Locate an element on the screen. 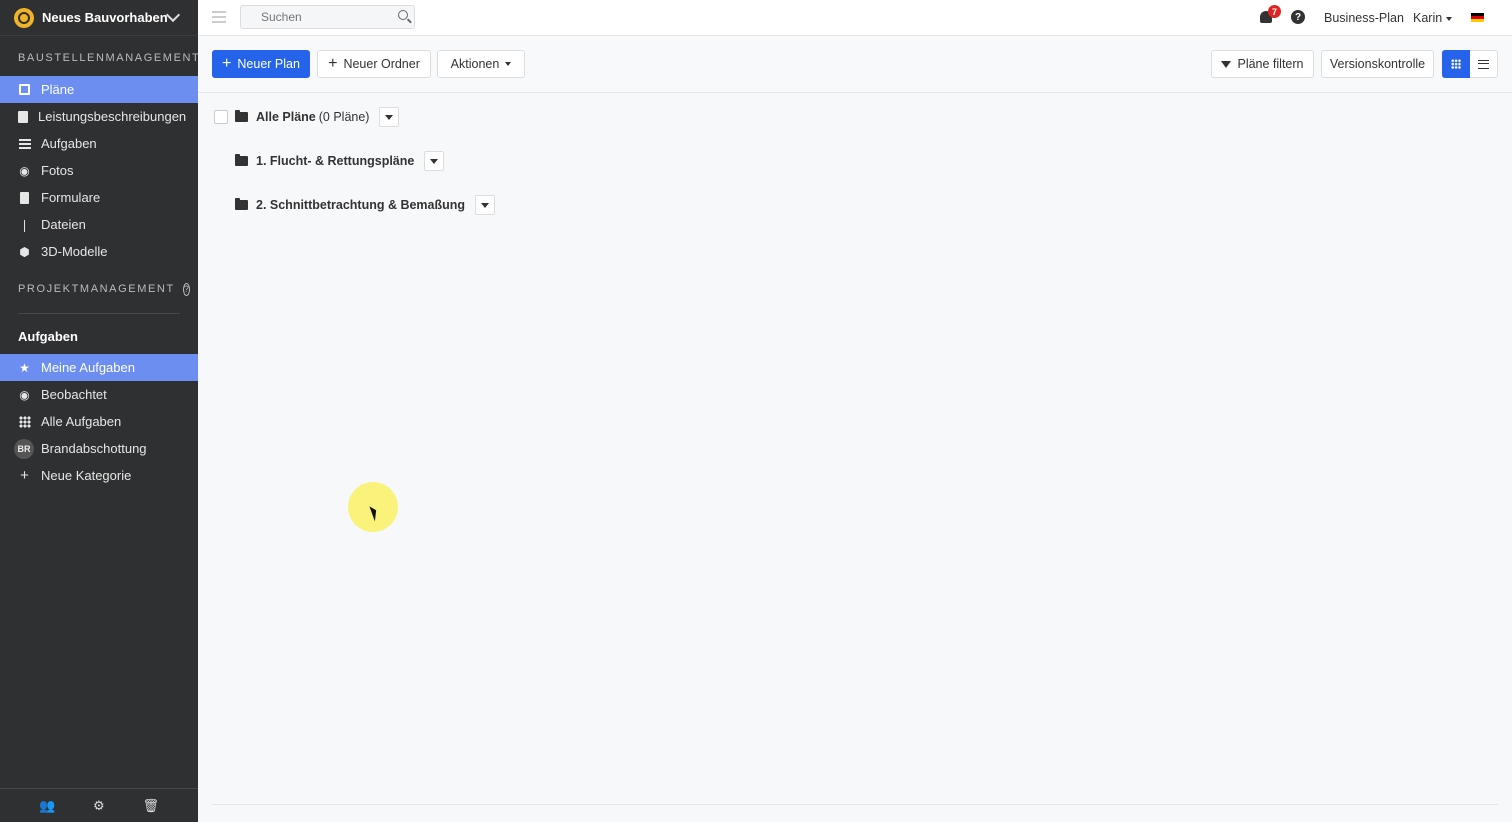 Image resolution: width=1512 pixels, height=822 pixels. button-label: Pläne filtern is located at coordinates (1270, 64).